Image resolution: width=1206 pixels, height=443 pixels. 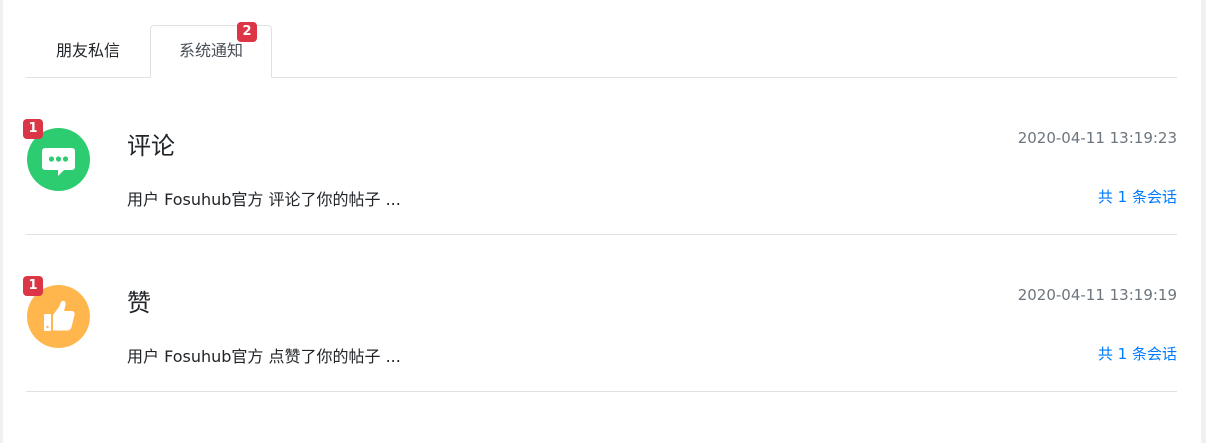 I want to click on notification-time: 2020-04-11 13:19:23, so click(x=1097, y=138).